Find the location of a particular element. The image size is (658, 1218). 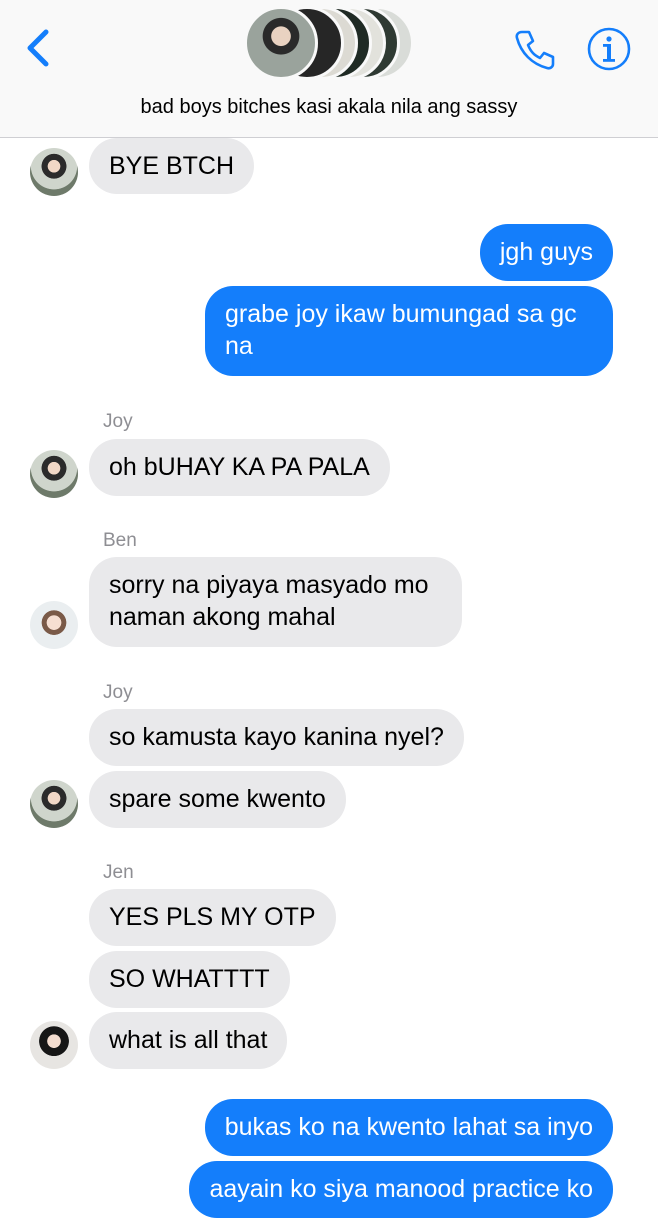

avatar-ben is located at coordinates (54, 625).